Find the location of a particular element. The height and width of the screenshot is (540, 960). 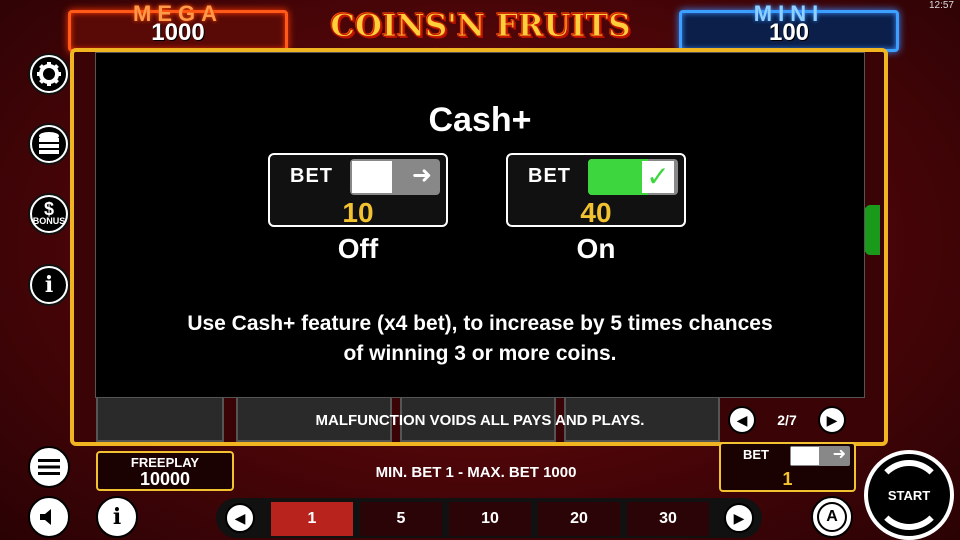

mega-jackpot: MEGA 1000 is located at coordinates (178, 26).